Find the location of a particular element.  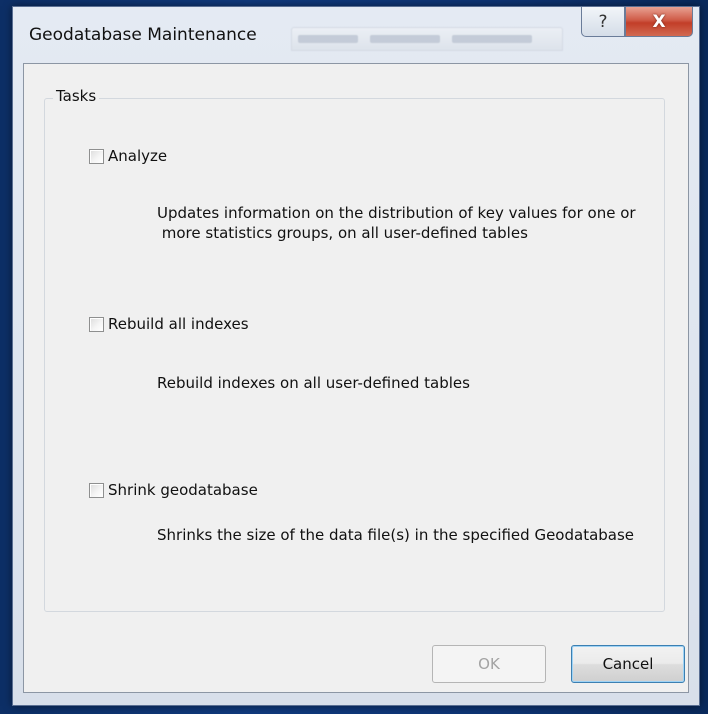

help-icon: ? is located at coordinates (603, 21).